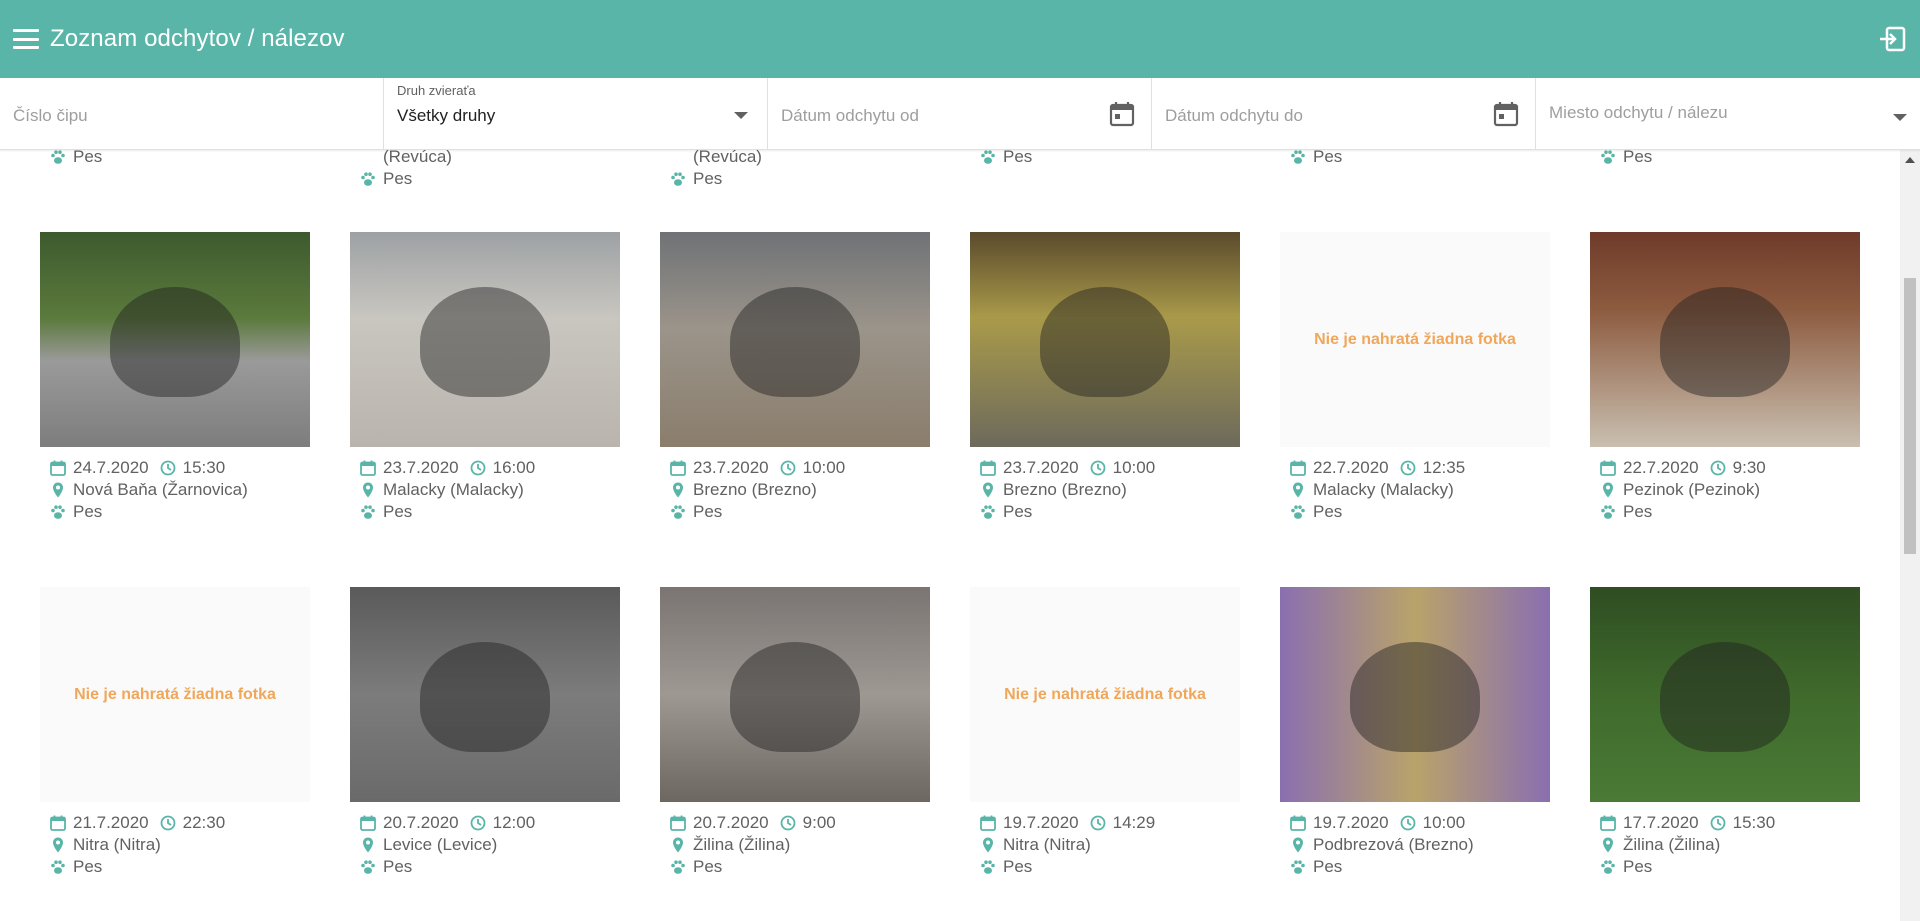 The height and width of the screenshot is (921, 1920). Describe the element at coordinates (1344, 114) in the screenshot. I see `date-to-field: Dátum odchytu do` at that location.